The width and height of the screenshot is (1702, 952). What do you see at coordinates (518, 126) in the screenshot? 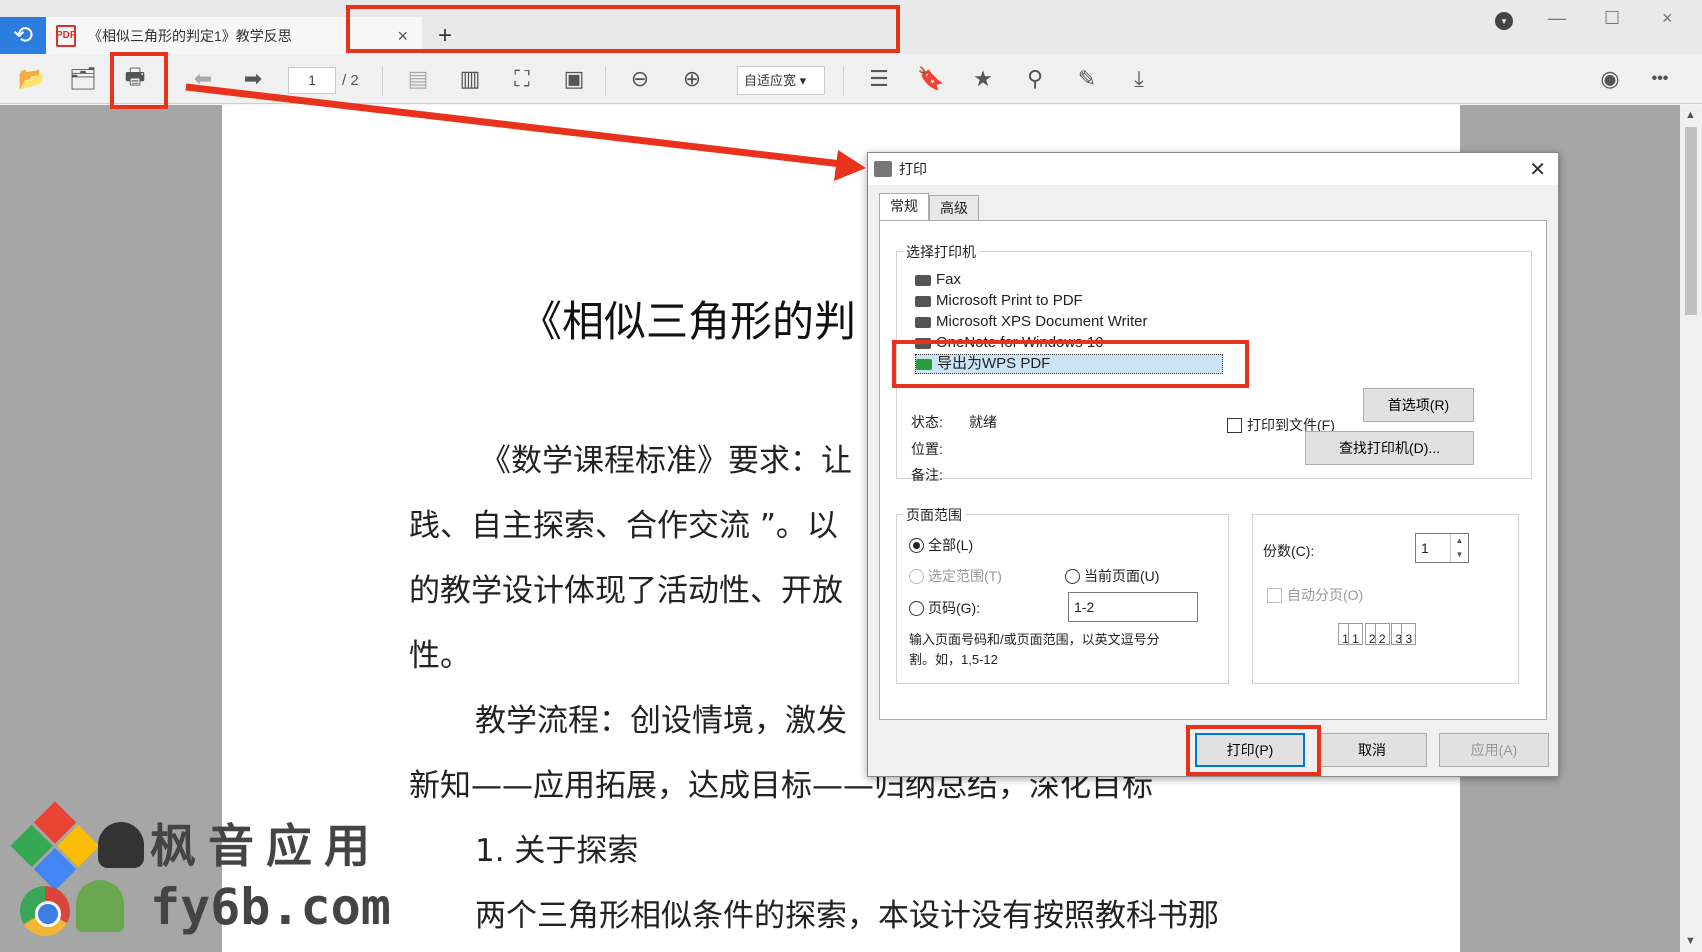
I see `arrow-shaft` at bounding box center [518, 126].